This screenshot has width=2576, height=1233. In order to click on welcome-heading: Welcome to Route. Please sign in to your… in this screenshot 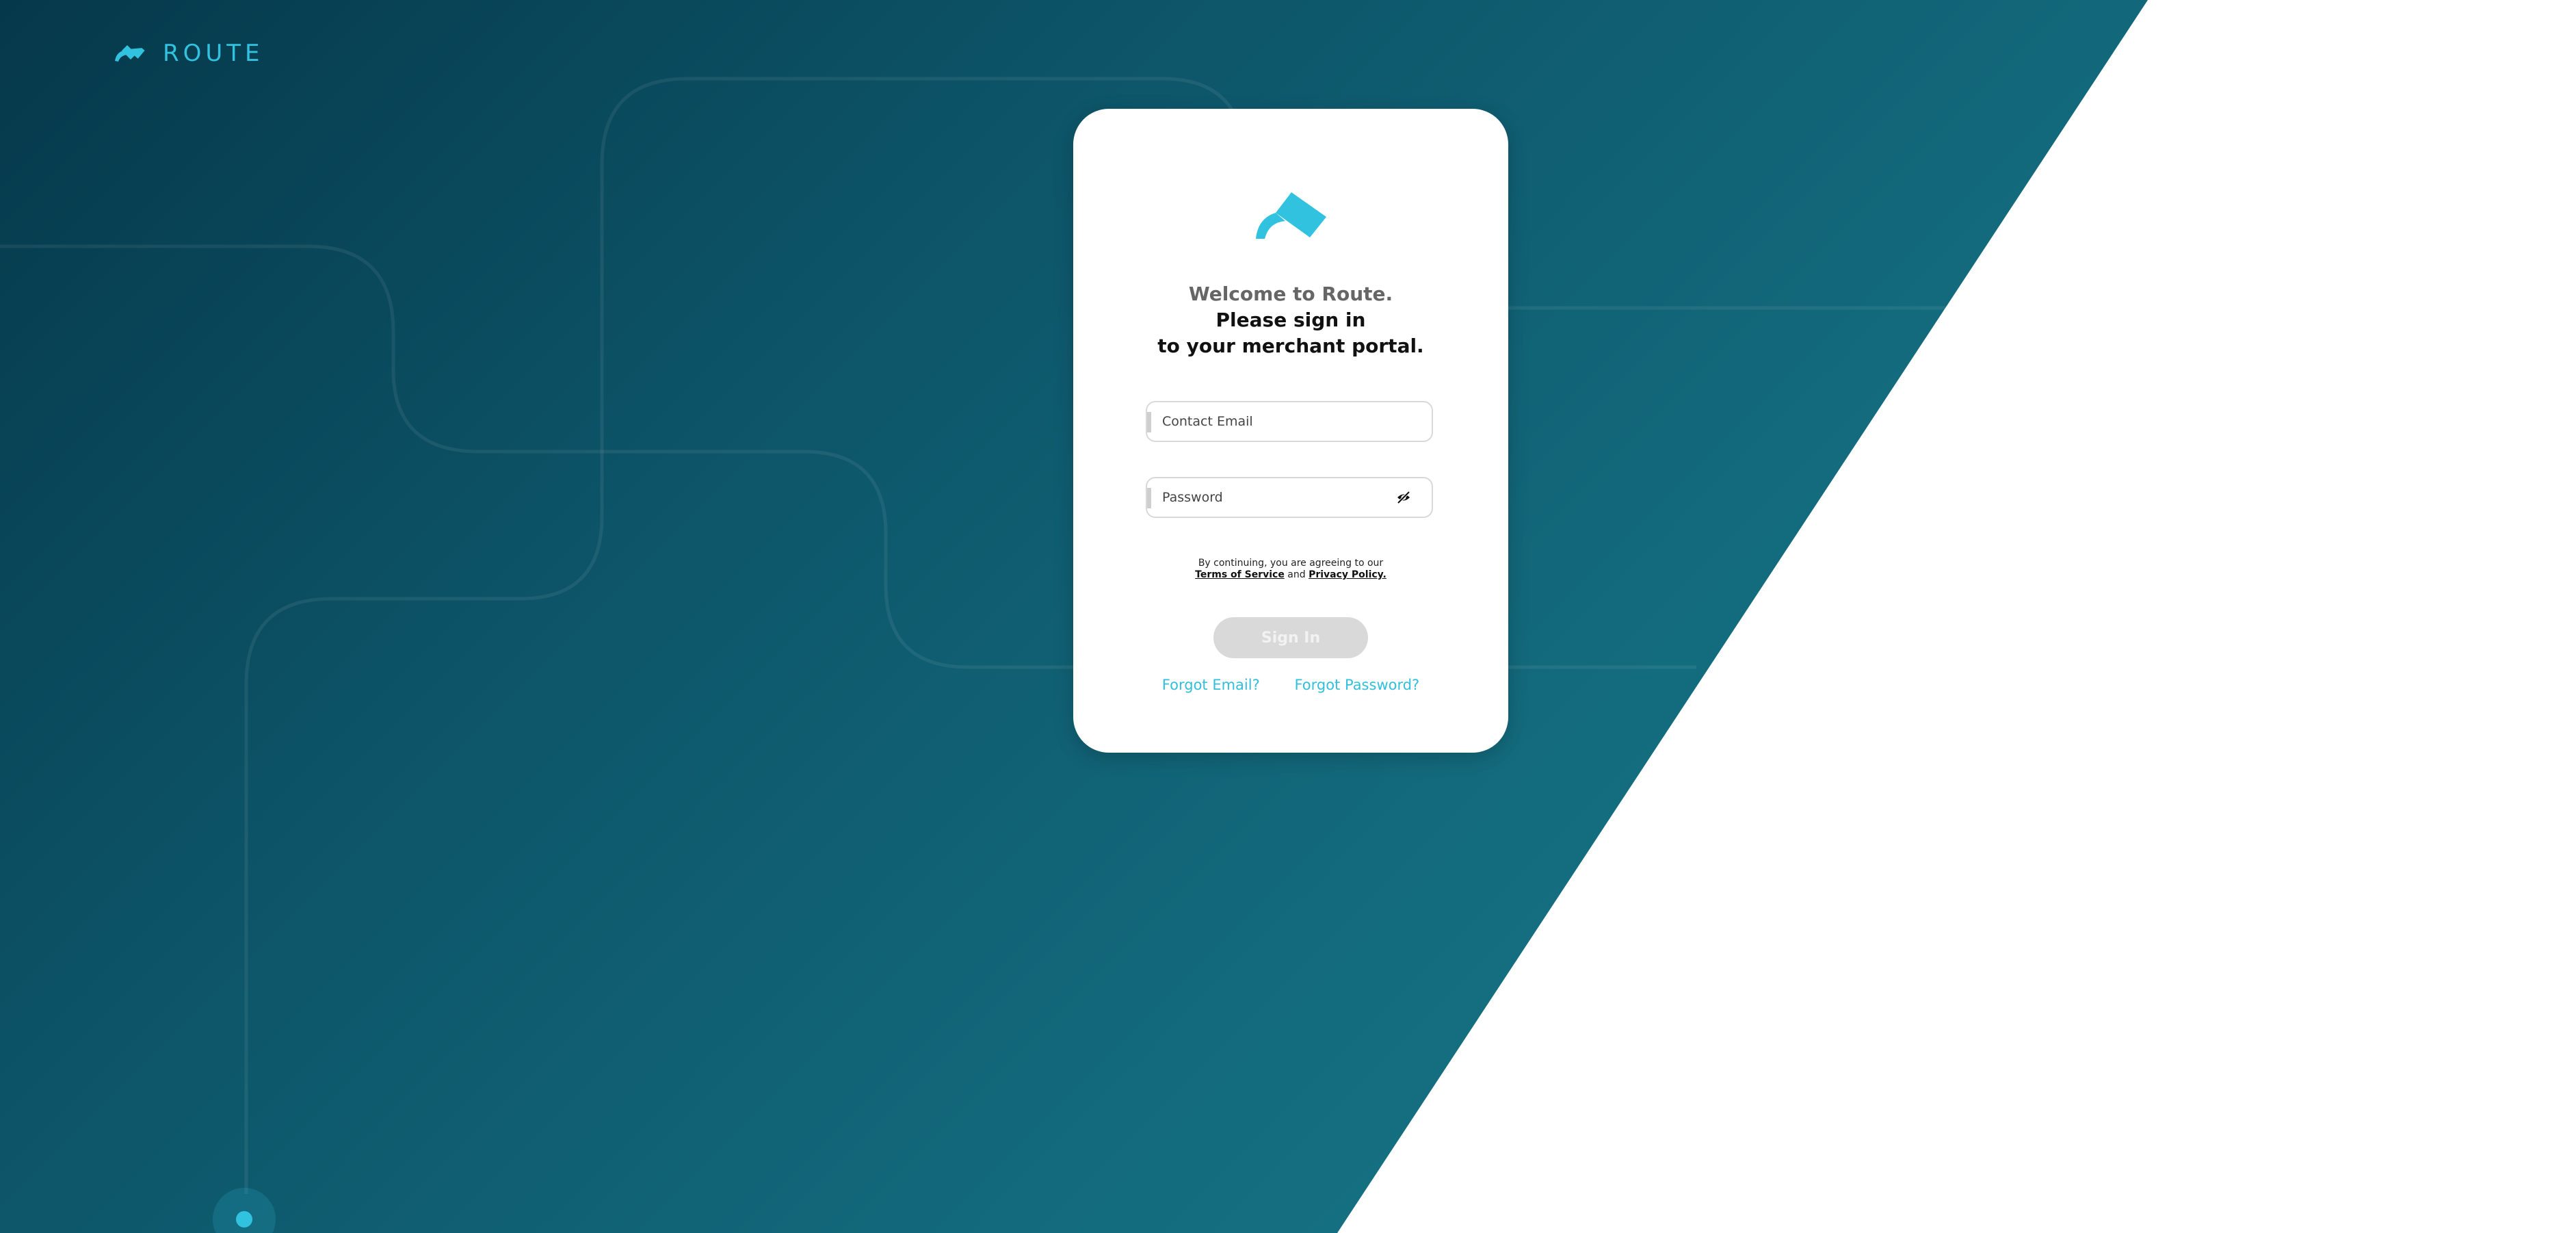, I will do `click(1290, 320)`.